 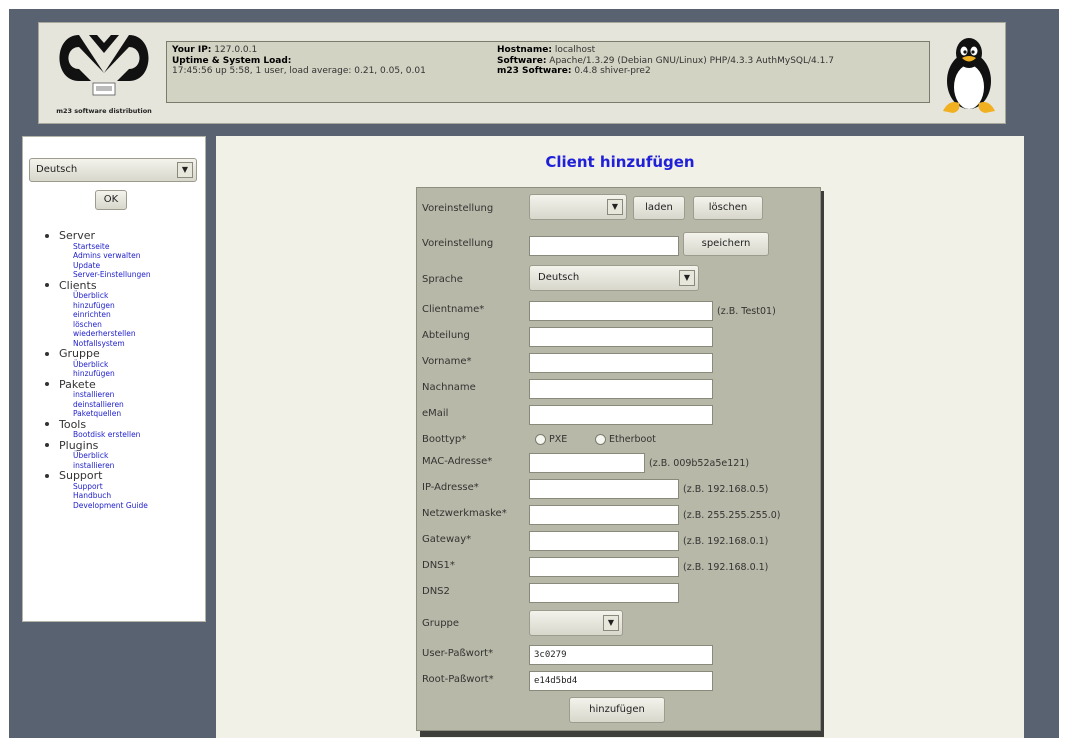 What do you see at coordinates (620, 162) in the screenshot?
I see `page-title: Client hinzufügen` at bounding box center [620, 162].